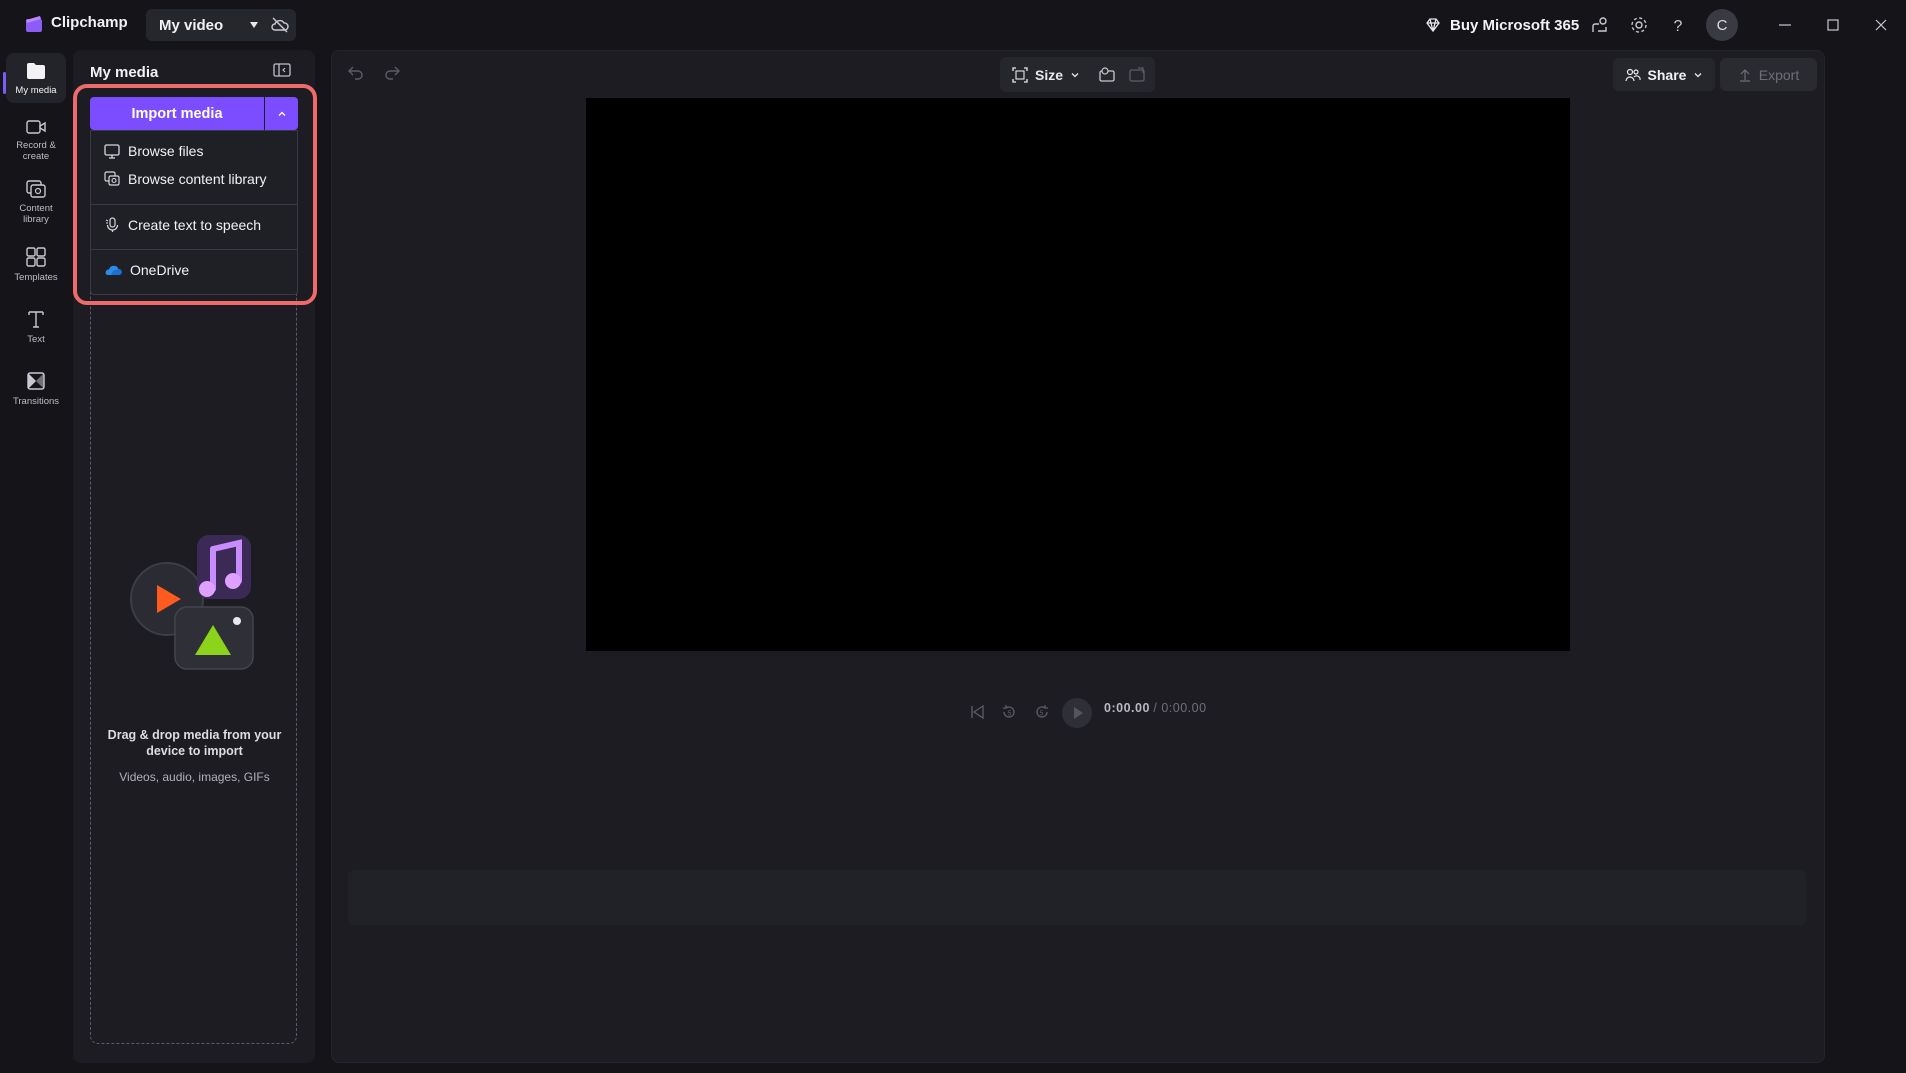 Image resolution: width=1906 pixels, height=1073 pixels. Describe the element at coordinates (36, 277) in the screenshot. I see `rail-item-label: Templates` at that location.